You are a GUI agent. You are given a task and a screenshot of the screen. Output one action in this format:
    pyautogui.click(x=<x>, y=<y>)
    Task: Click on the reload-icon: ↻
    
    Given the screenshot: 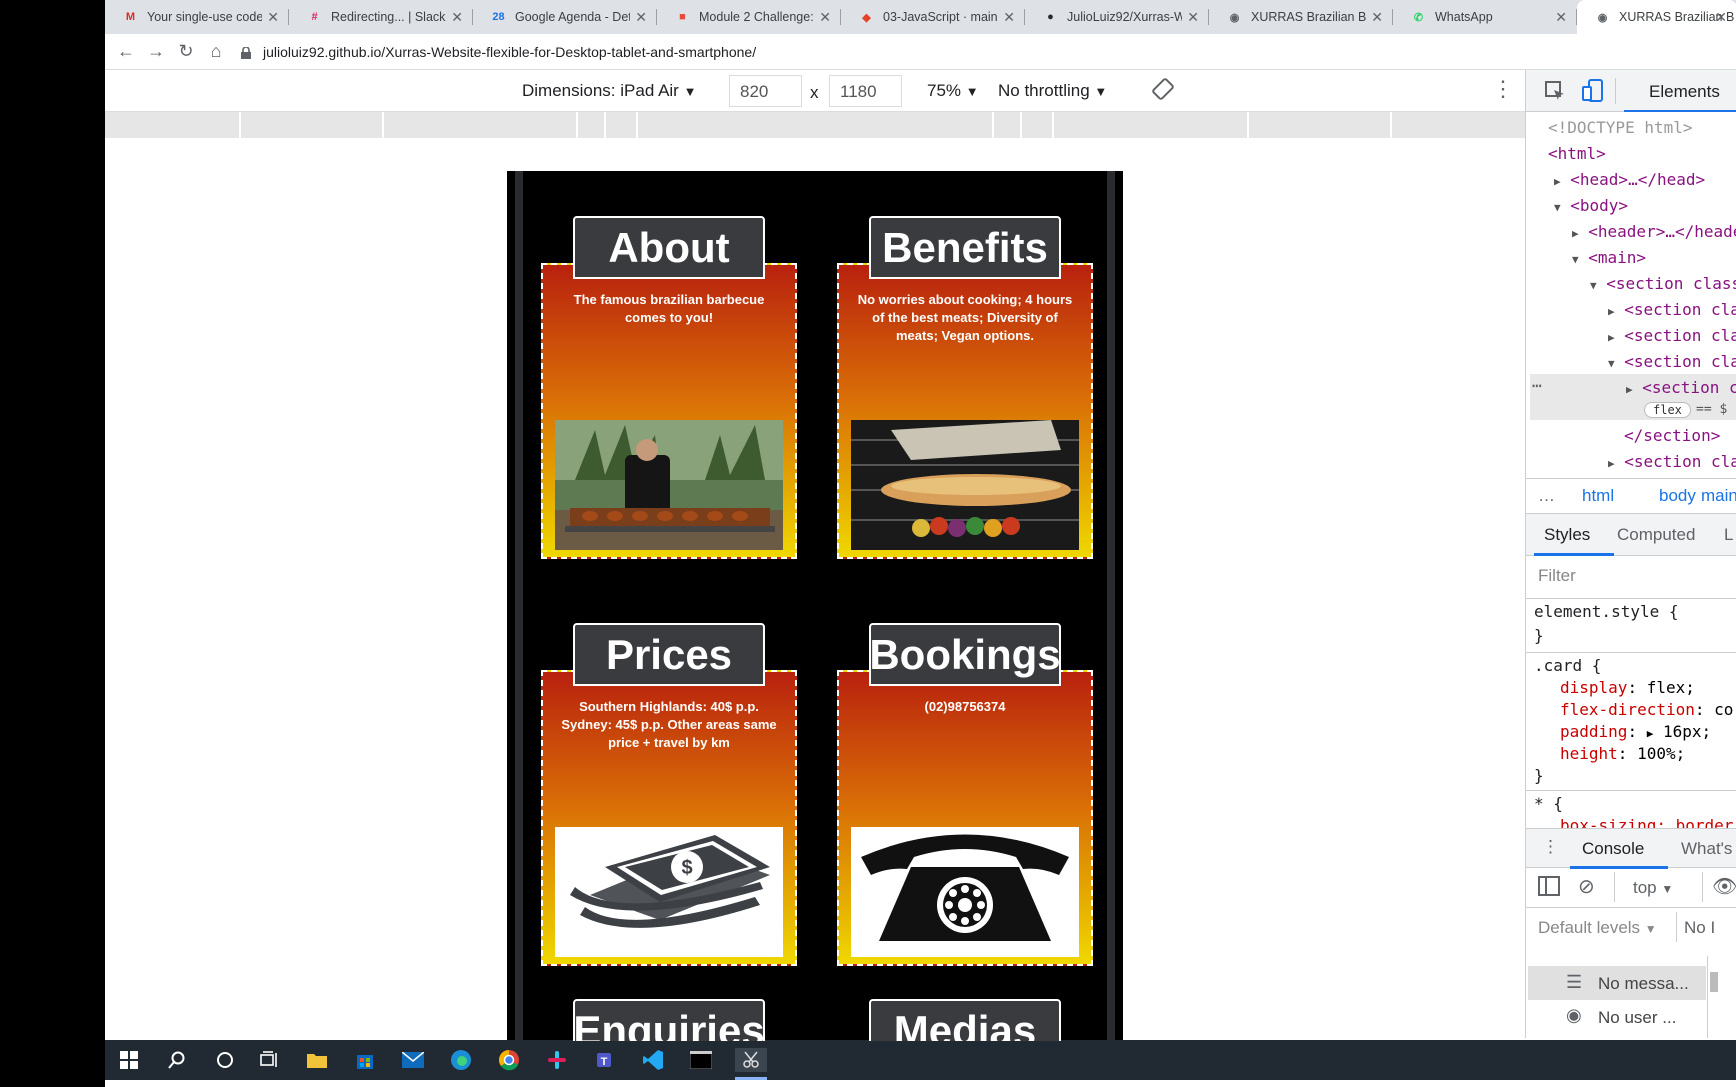 What is the action you would take?
    pyautogui.click(x=186, y=52)
    